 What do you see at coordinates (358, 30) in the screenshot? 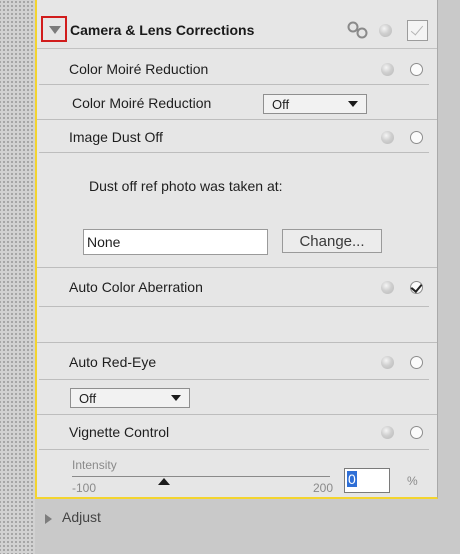
I see `link-icon` at bounding box center [358, 30].